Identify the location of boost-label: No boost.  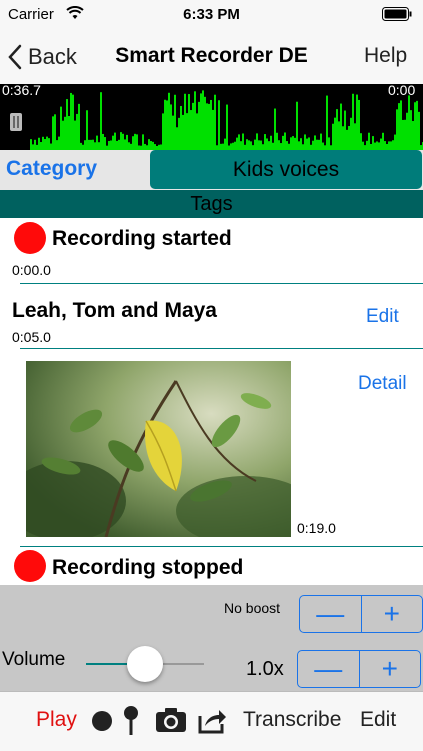
(252, 608).